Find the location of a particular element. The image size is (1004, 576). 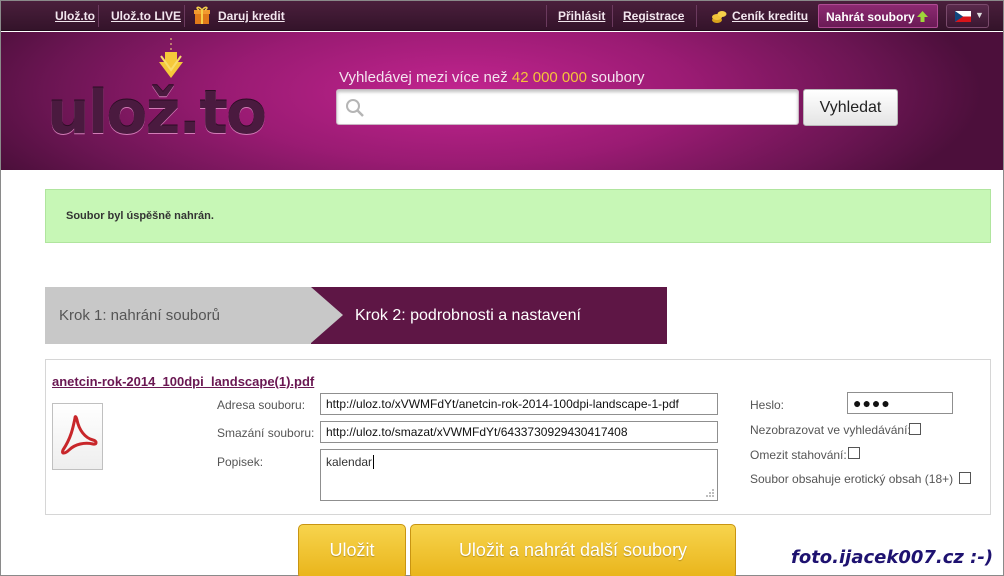

hide-search-checkbox is located at coordinates (915, 429).